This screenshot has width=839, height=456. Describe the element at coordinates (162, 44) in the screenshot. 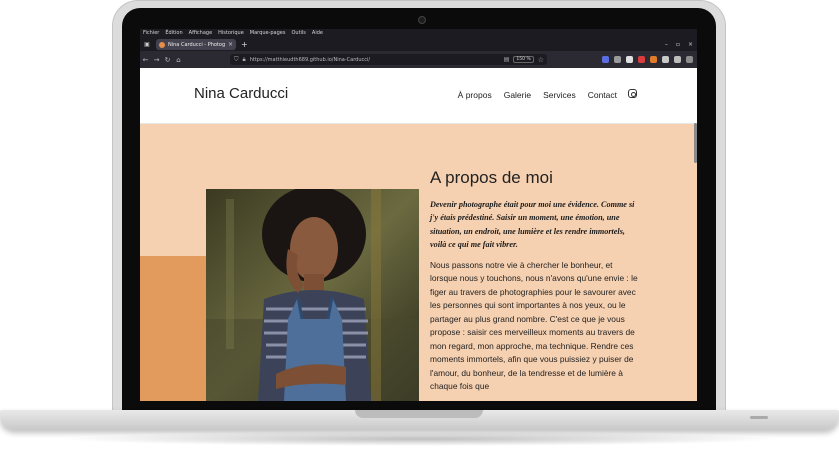

I see `favicon-icon` at that location.